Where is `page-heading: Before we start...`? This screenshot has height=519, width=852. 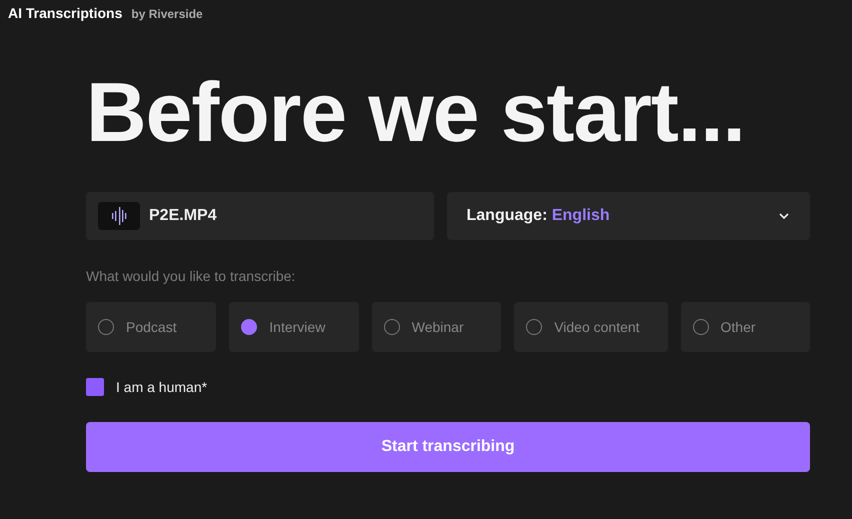
page-heading: Before we start... is located at coordinates (416, 112).